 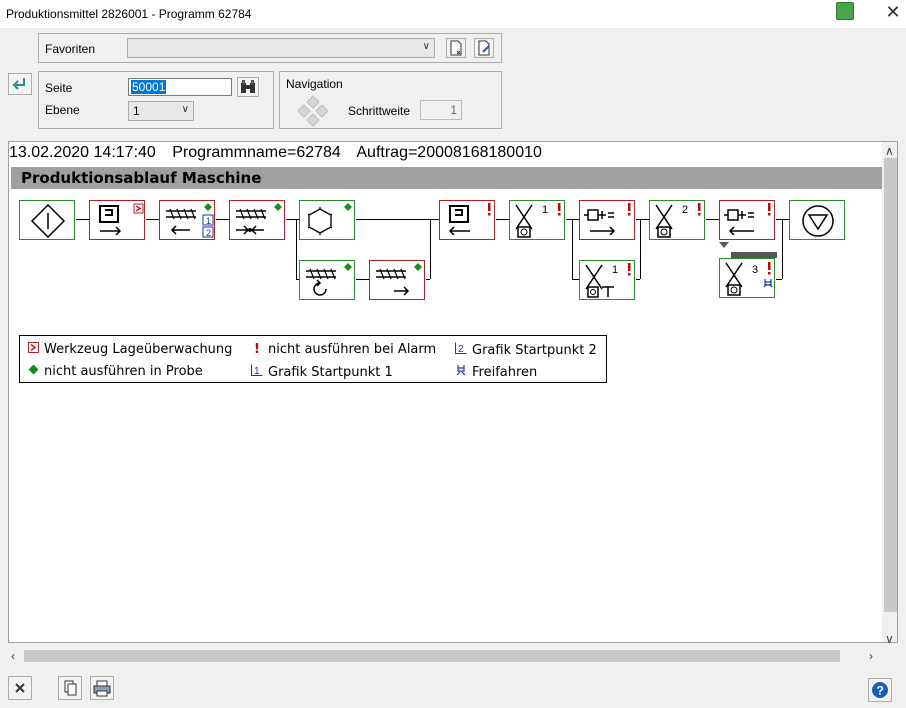 I want to click on robot-tool-icon: 1, so click(x=608, y=280).